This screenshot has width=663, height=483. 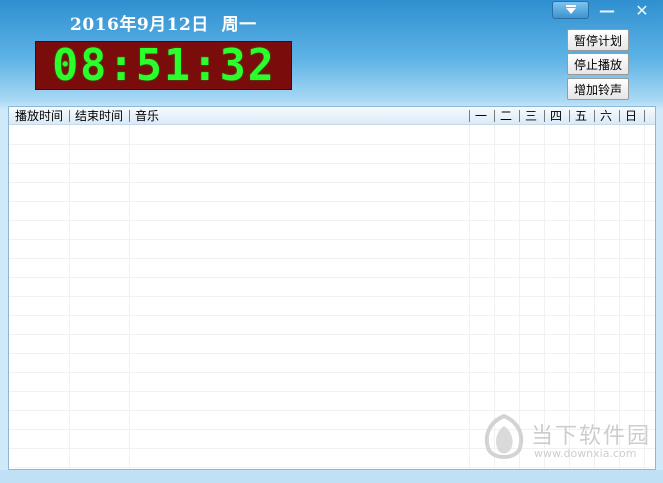 What do you see at coordinates (481, 116) in the screenshot?
I see `column-header-mon: 一` at bounding box center [481, 116].